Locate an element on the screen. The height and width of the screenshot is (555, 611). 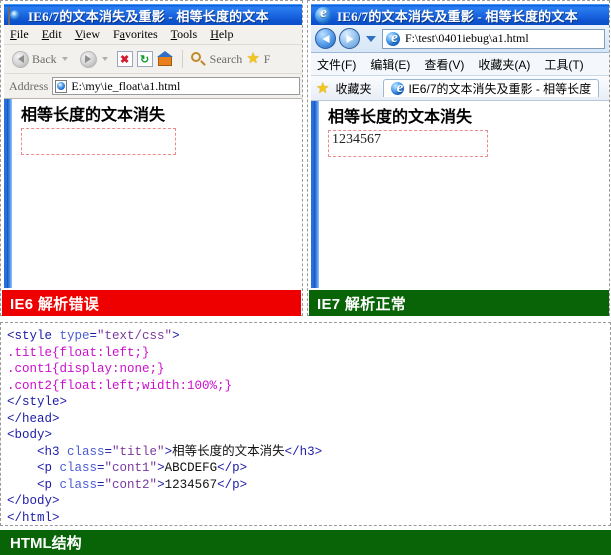
menu-item-tools: Tools is located at coordinates (184, 34).